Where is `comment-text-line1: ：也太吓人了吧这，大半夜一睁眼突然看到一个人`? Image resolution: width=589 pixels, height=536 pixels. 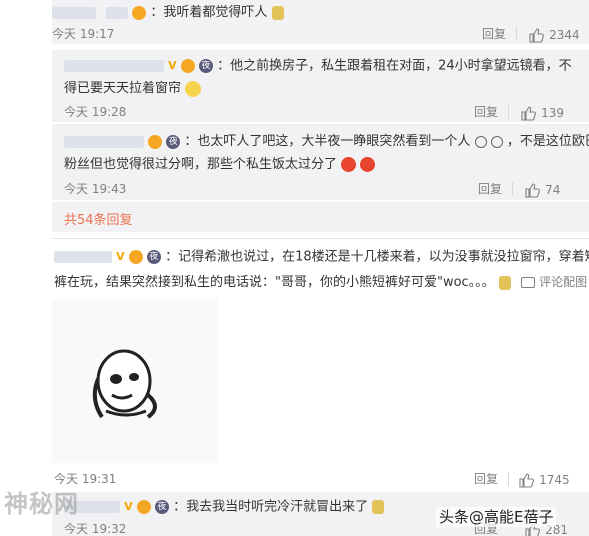 comment-text-line1: ：也太吓人了吧这，大半夜一睁眼突然看到一个人 is located at coordinates (327, 141).